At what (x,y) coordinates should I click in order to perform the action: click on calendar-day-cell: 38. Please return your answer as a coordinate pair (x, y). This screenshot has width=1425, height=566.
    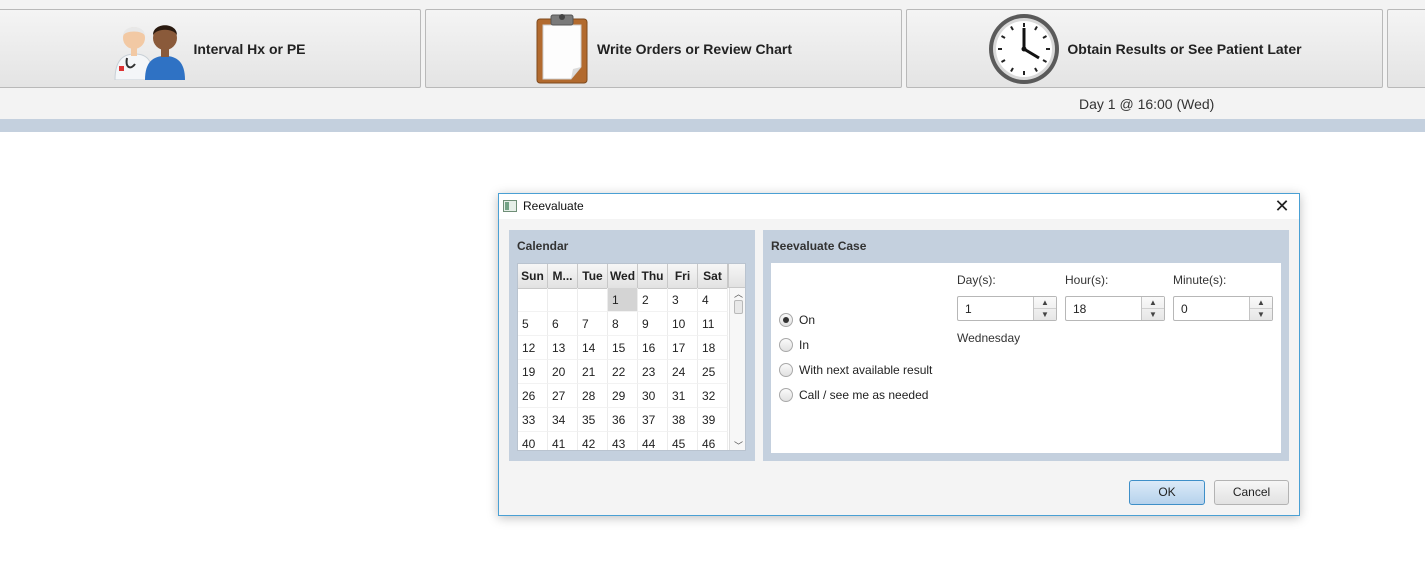
    Looking at the image, I should click on (683, 420).